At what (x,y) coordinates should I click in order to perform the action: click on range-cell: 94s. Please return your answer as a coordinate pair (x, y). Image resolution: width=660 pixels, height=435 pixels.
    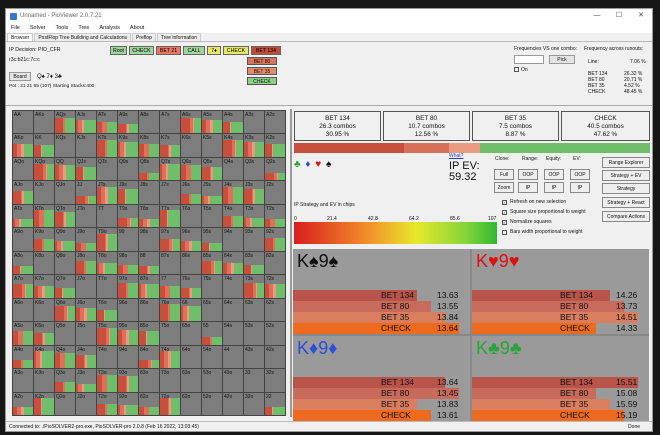
    Looking at the image, I should click on (233, 239).